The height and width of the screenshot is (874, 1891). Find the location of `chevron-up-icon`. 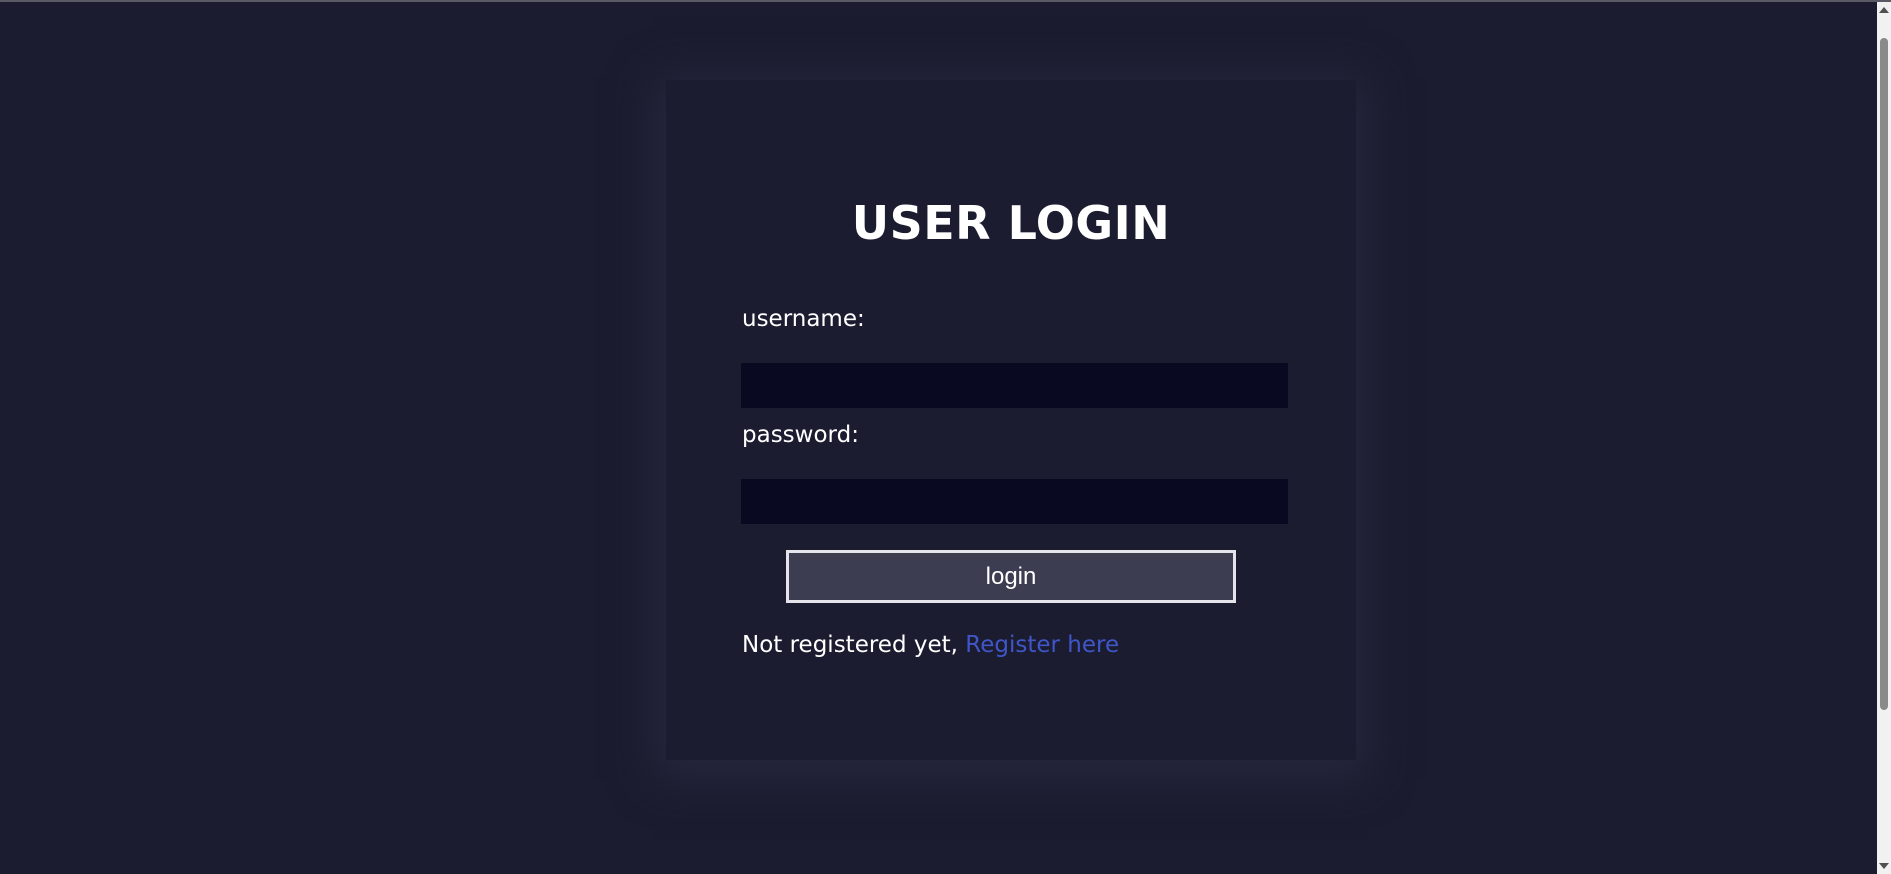

chevron-up-icon is located at coordinates (1884, 10).